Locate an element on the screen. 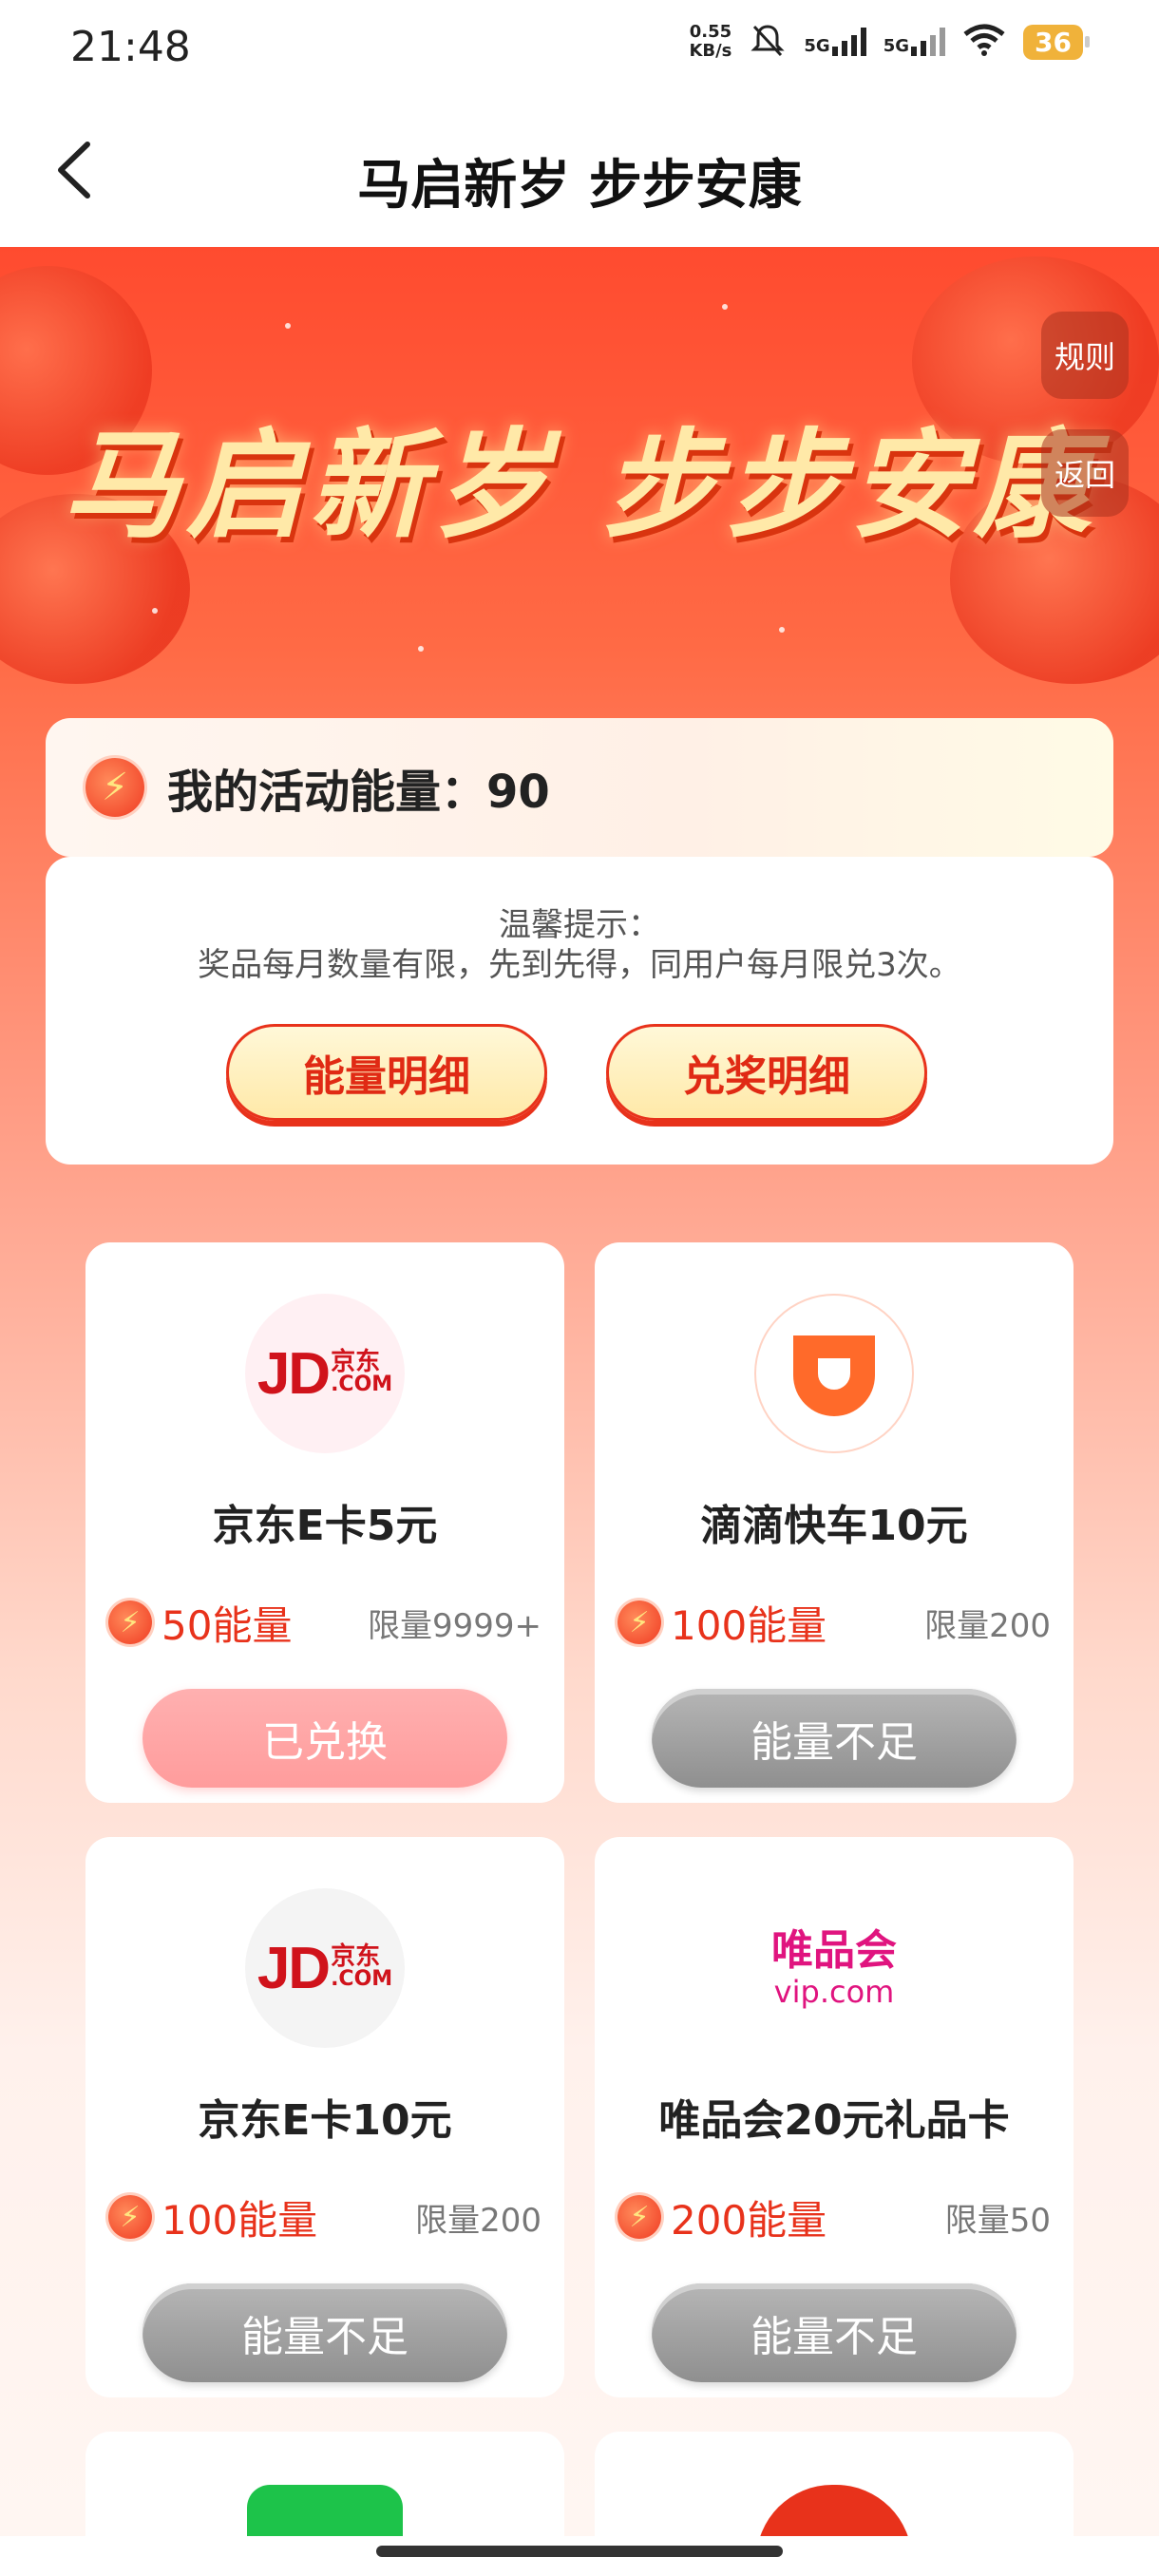 The width and height of the screenshot is (1159, 2576). signal-sim1-icon: 5G is located at coordinates (835, 42).